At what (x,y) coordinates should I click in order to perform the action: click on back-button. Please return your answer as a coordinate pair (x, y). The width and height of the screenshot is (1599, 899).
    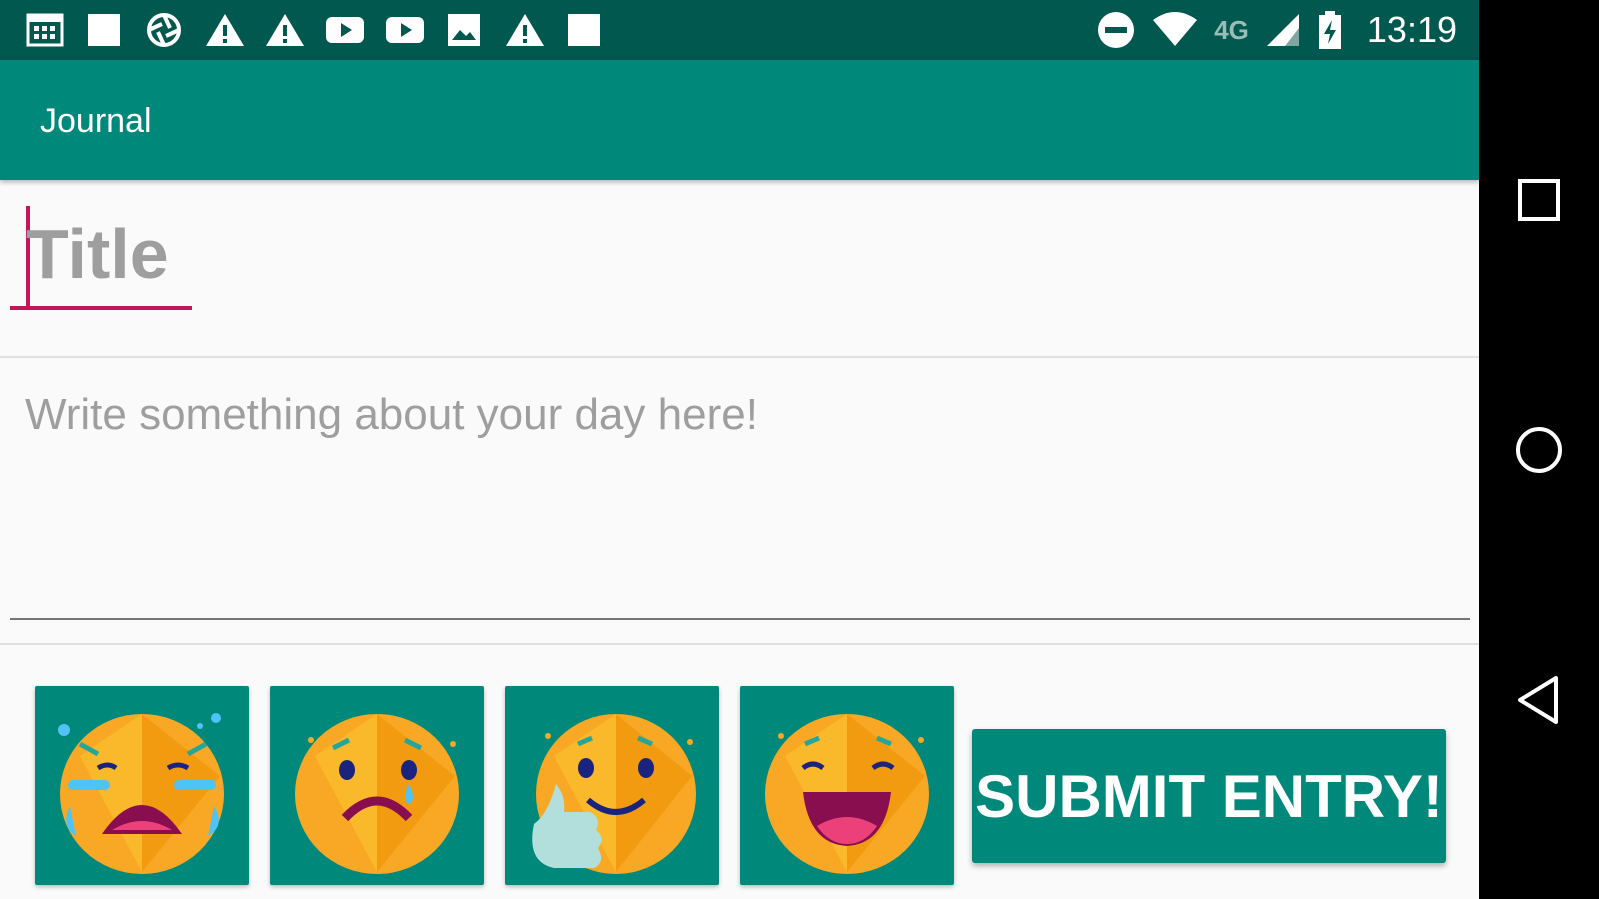
    Looking at the image, I should click on (1539, 700).